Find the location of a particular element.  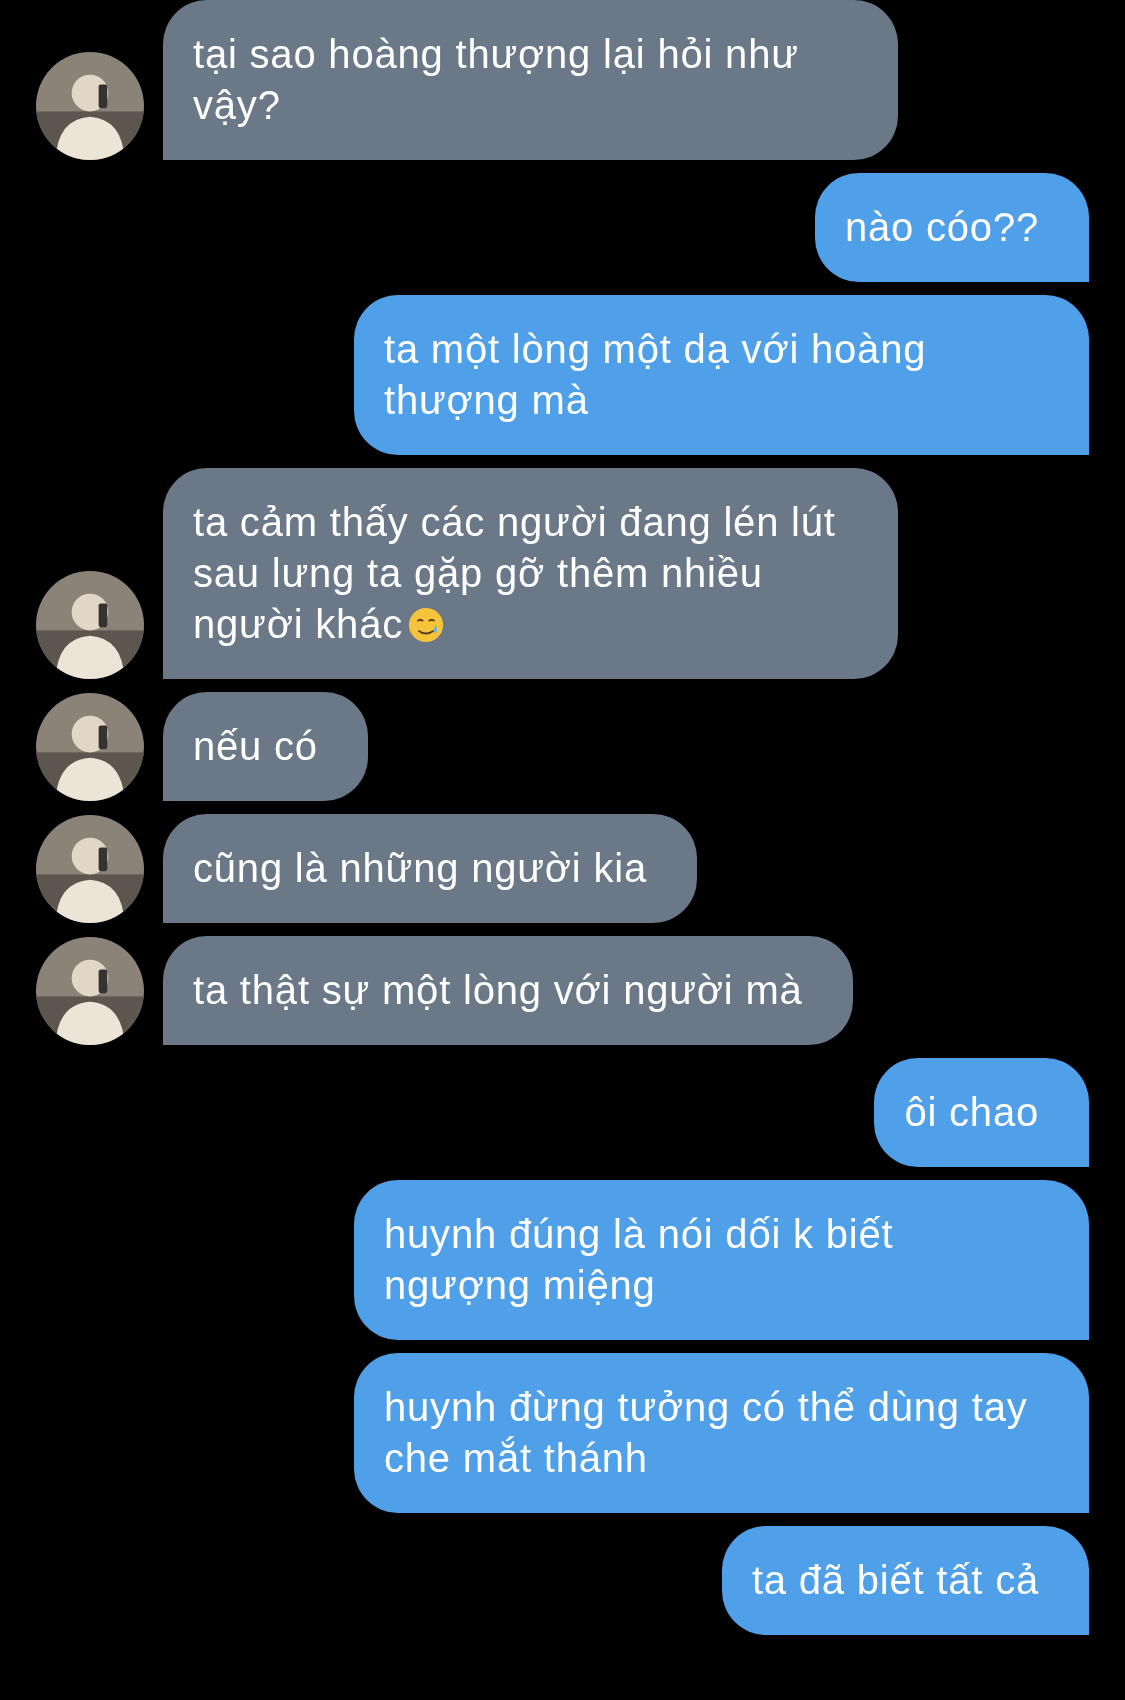

message-bubble: ta thật sự một lòng với người mà is located at coordinates (508, 990).